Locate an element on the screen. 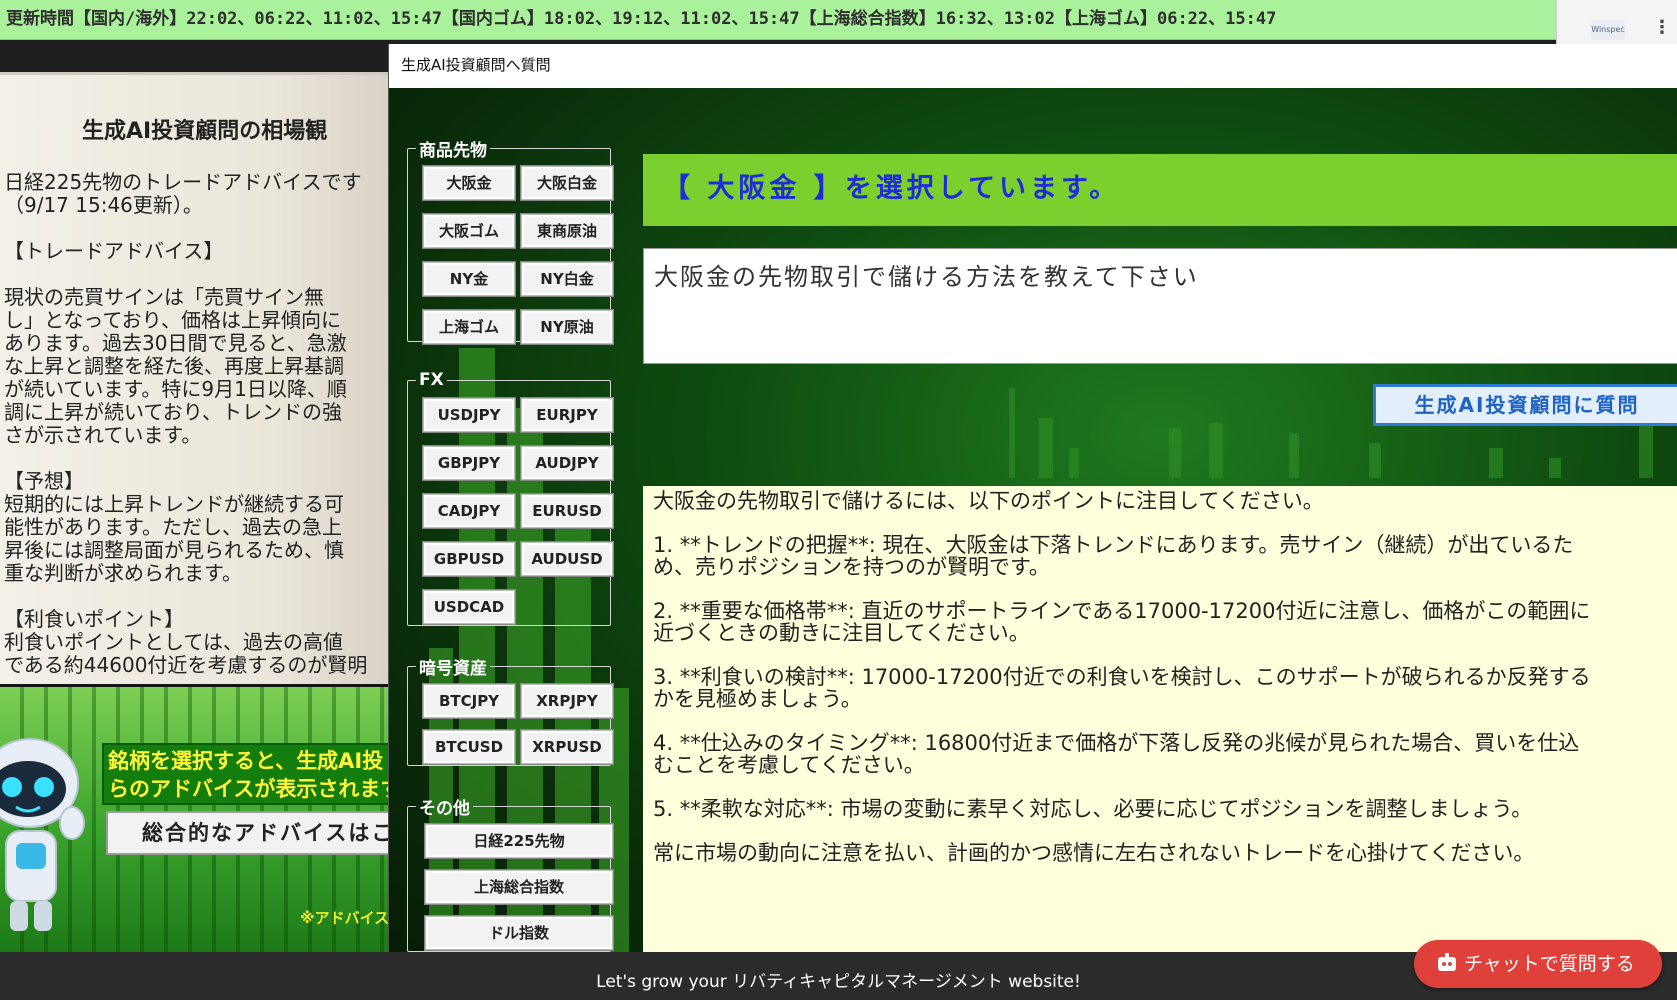  overall-advice-button: 総合的なアドバイスはこ is located at coordinates (248, 833).